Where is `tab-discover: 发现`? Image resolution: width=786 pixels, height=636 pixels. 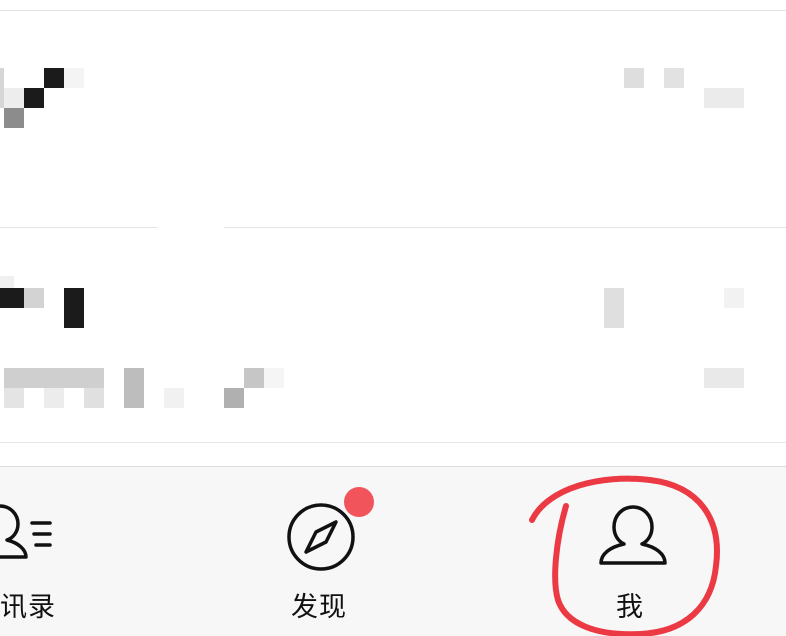
tab-discover: 发现 is located at coordinates (320, 551).